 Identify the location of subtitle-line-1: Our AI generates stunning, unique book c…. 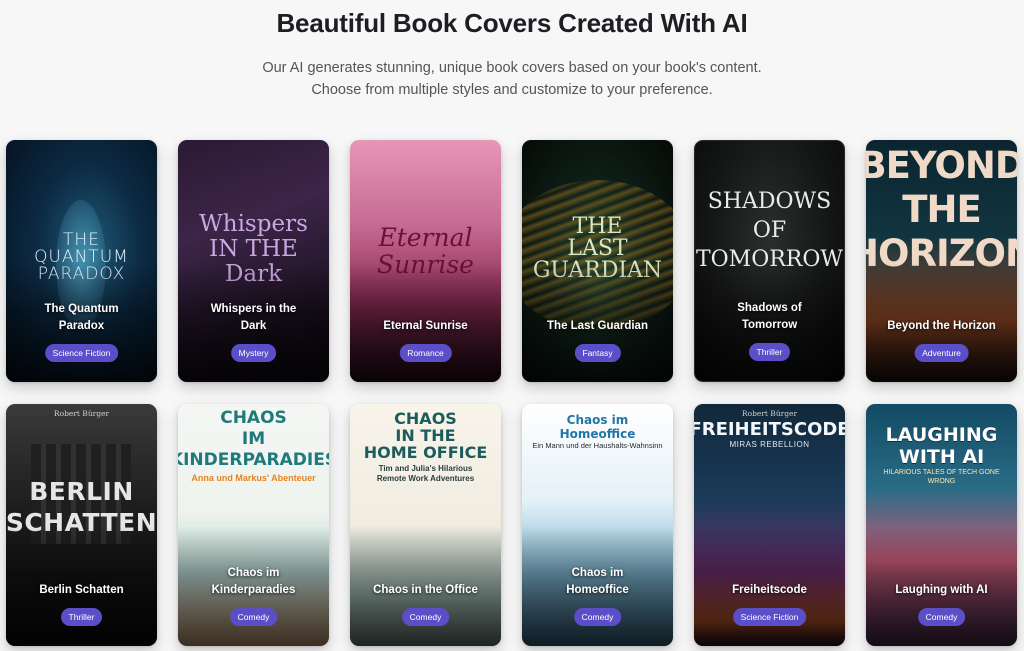
(512, 68).